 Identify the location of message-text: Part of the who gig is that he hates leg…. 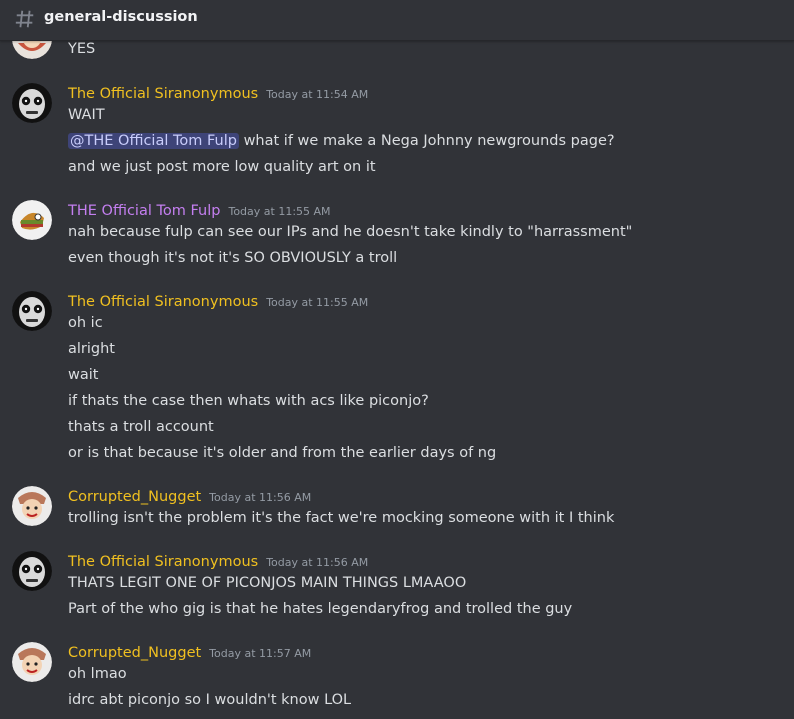
(320, 609).